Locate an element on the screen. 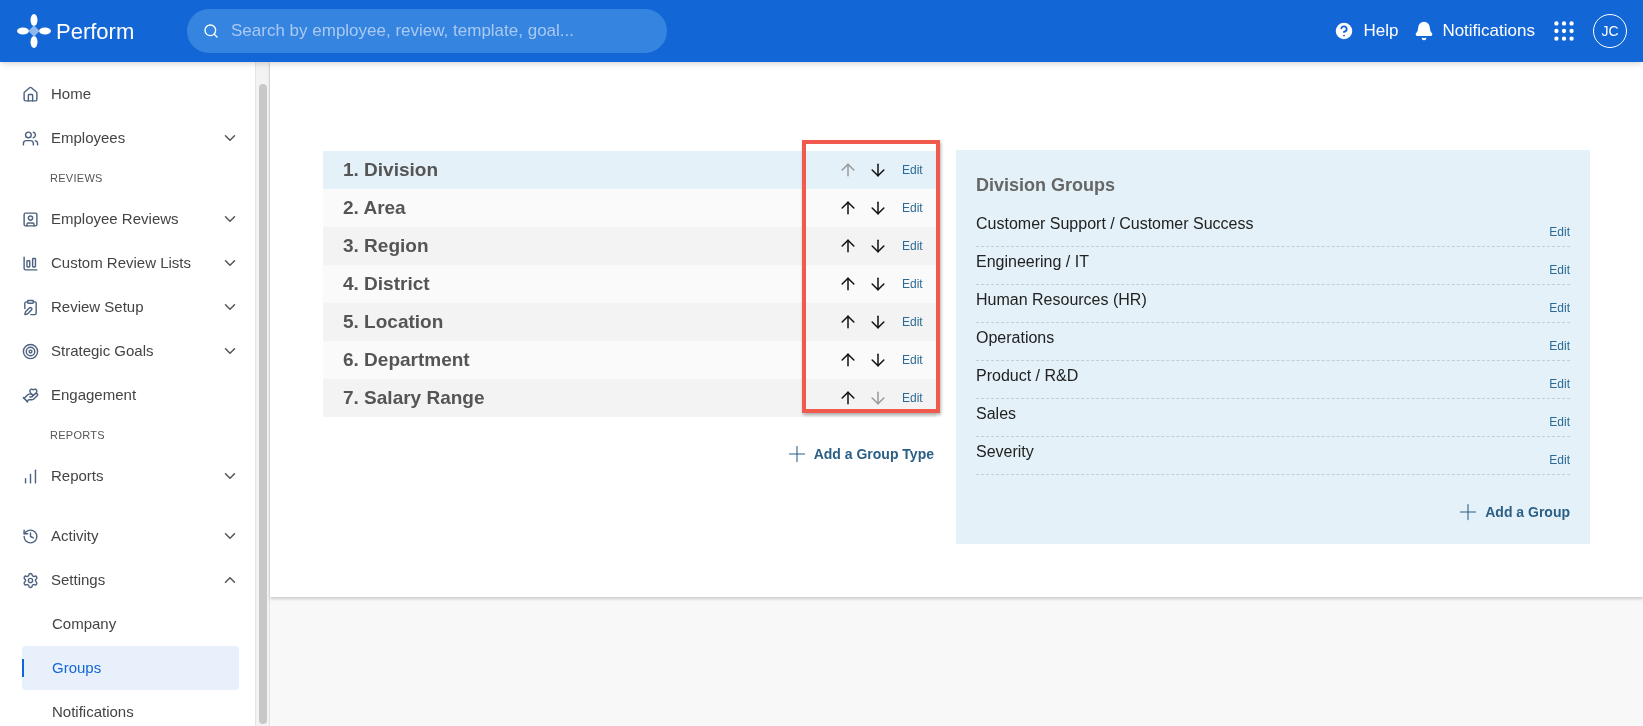  group-type-row: 1. Division Edit is located at coordinates (629, 170).